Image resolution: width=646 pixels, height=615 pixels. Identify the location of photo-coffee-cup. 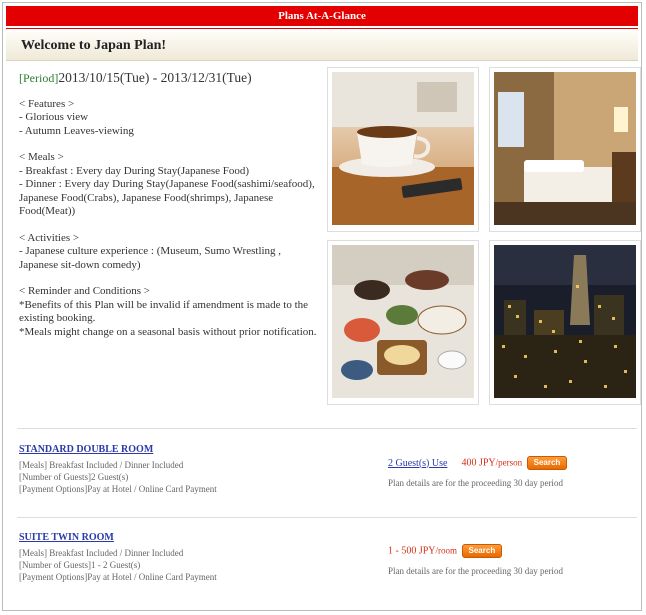
(403, 149).